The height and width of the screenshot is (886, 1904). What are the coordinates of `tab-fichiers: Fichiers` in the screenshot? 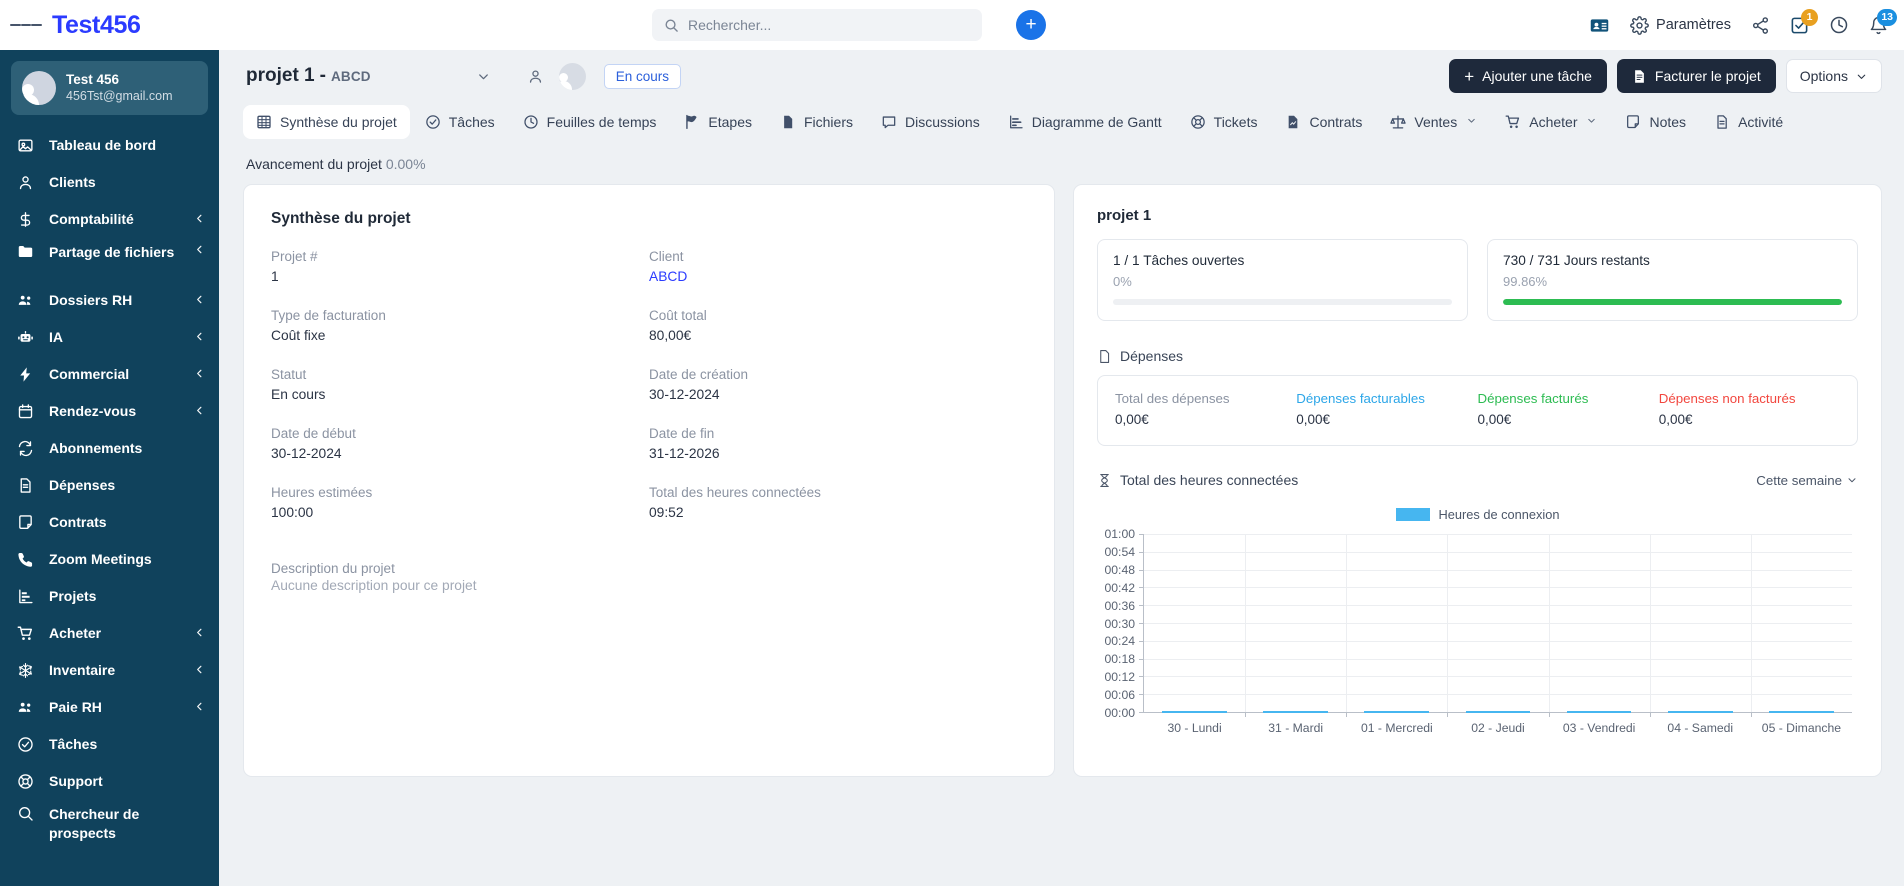 It's located at (816, 122).